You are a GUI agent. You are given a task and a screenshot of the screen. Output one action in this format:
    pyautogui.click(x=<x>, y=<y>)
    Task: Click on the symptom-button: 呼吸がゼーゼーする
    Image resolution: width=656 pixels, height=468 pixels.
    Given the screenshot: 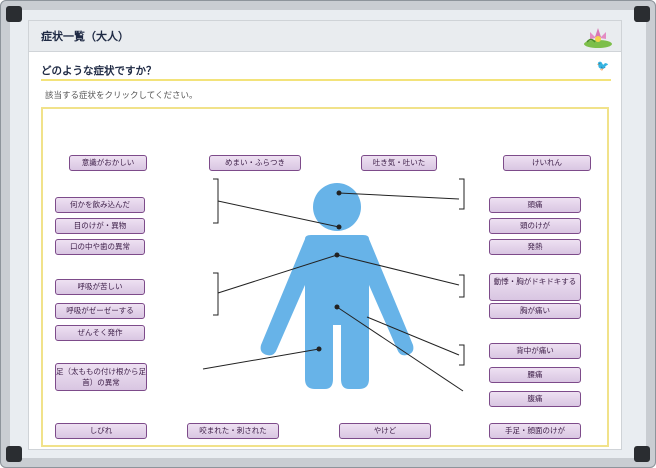 What is the action you would take?
    pyautogui.click(x=100, y=311)
    